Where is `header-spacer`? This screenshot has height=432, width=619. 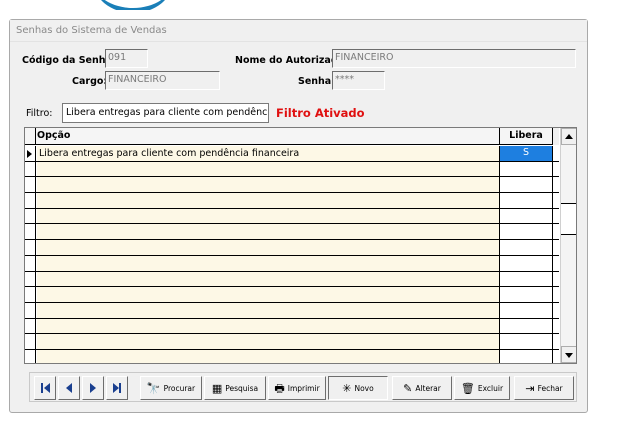 header-spacer is located at coordinates (555, 136).